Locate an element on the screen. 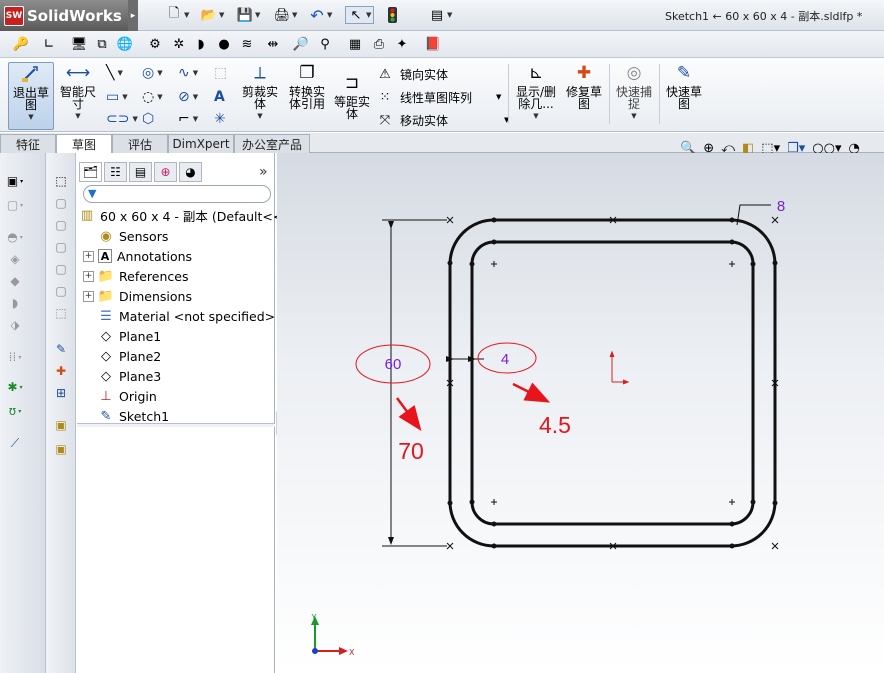  smart-dimension-button: ⟷ 智能尺 寸 ▼ is located at coordinates (78, 92).